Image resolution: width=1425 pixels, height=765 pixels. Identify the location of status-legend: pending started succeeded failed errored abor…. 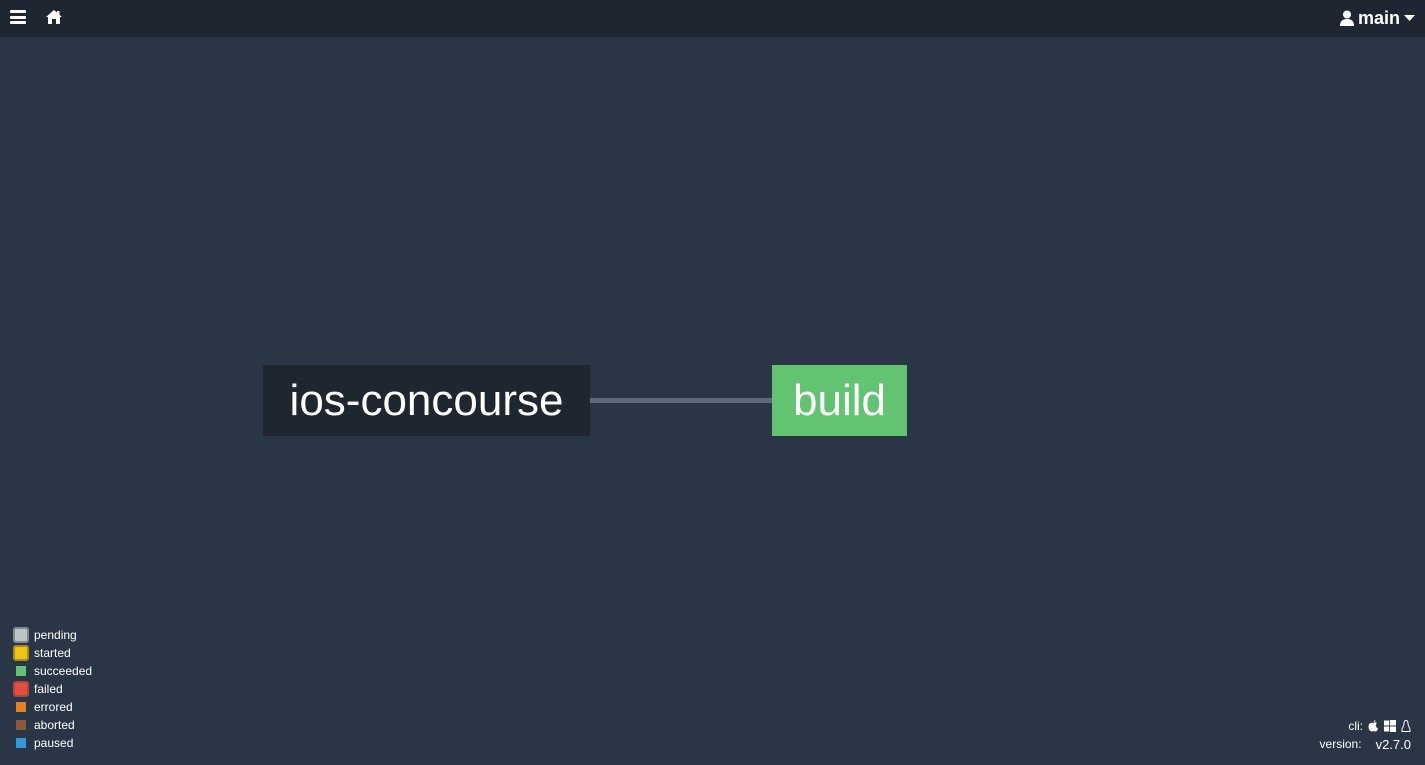
(51, 689).